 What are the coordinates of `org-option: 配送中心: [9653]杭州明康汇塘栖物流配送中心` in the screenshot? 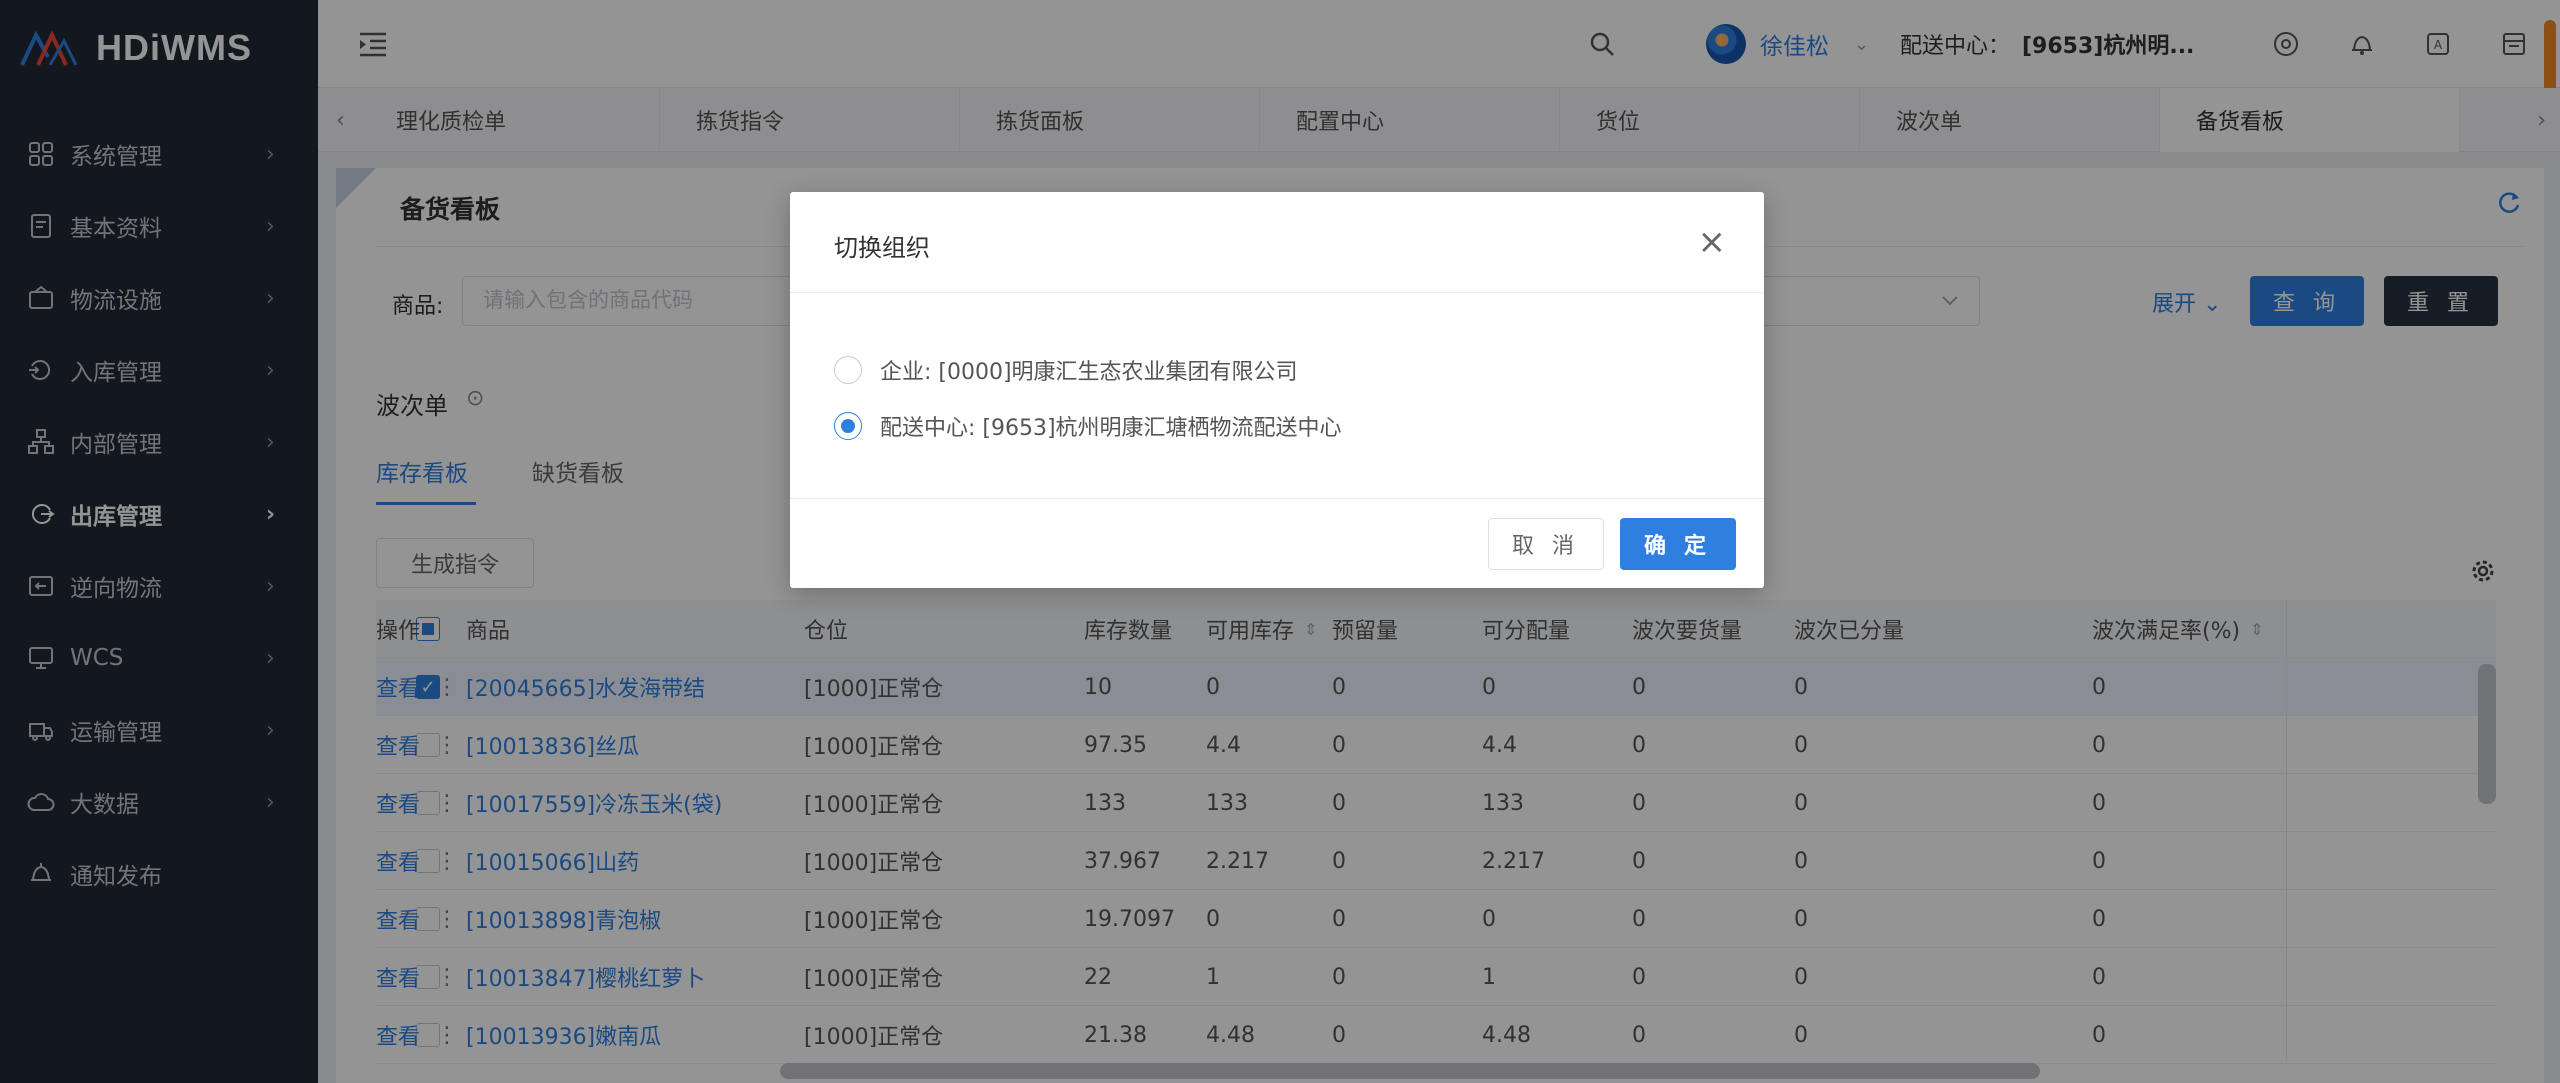 It's located at (1088, 426).